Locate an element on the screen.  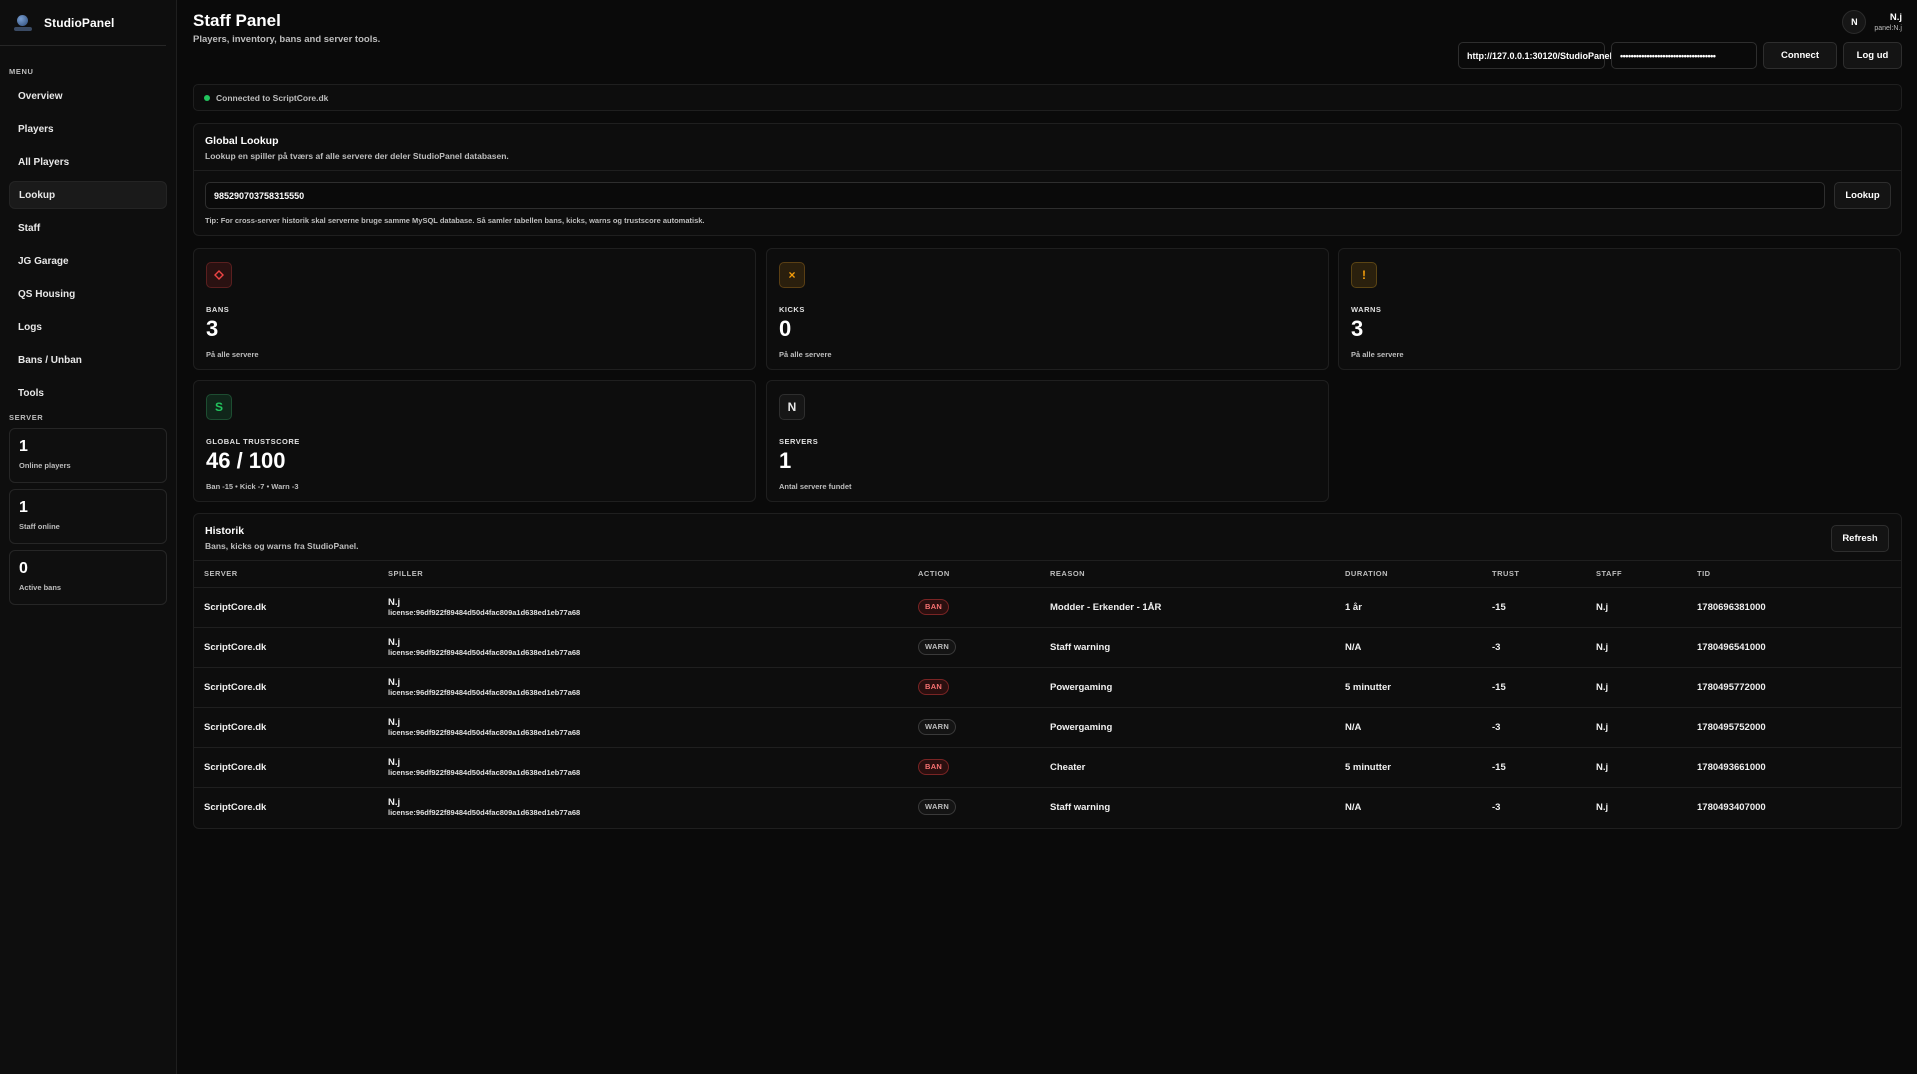
sidebar-item-logs: Logs is located at coordinates (88, 327).